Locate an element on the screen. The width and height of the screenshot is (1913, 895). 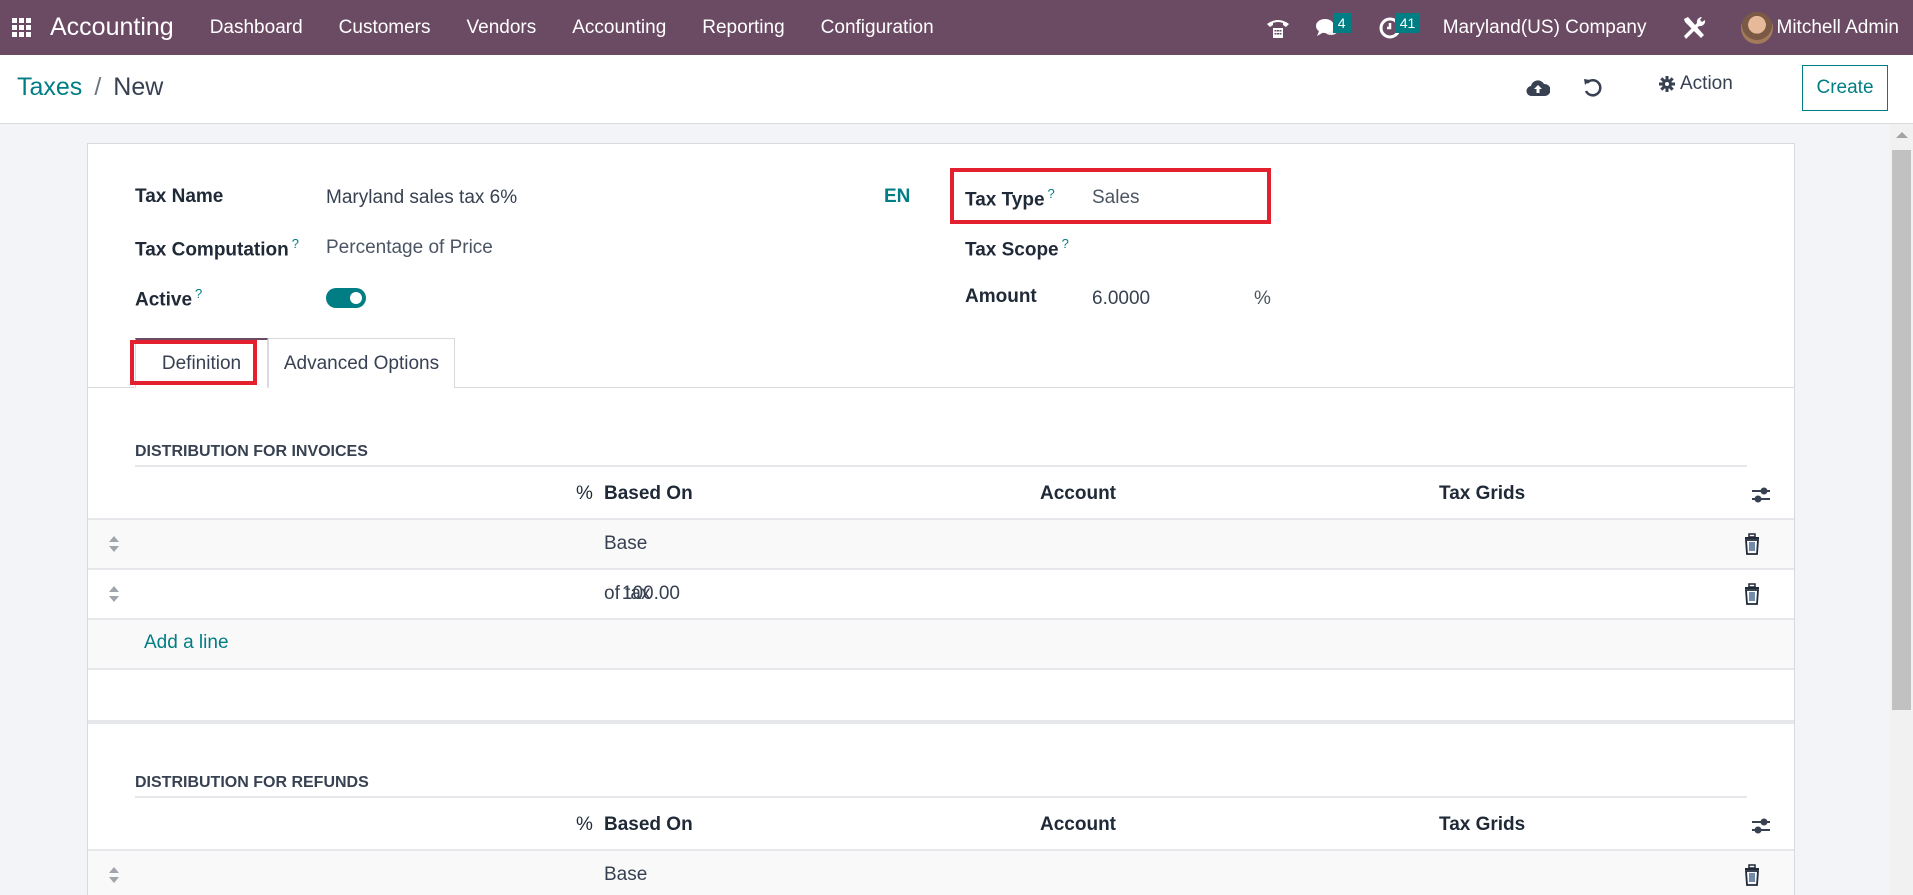
activities-badge: 41 is located at coordinates (1407, 22).